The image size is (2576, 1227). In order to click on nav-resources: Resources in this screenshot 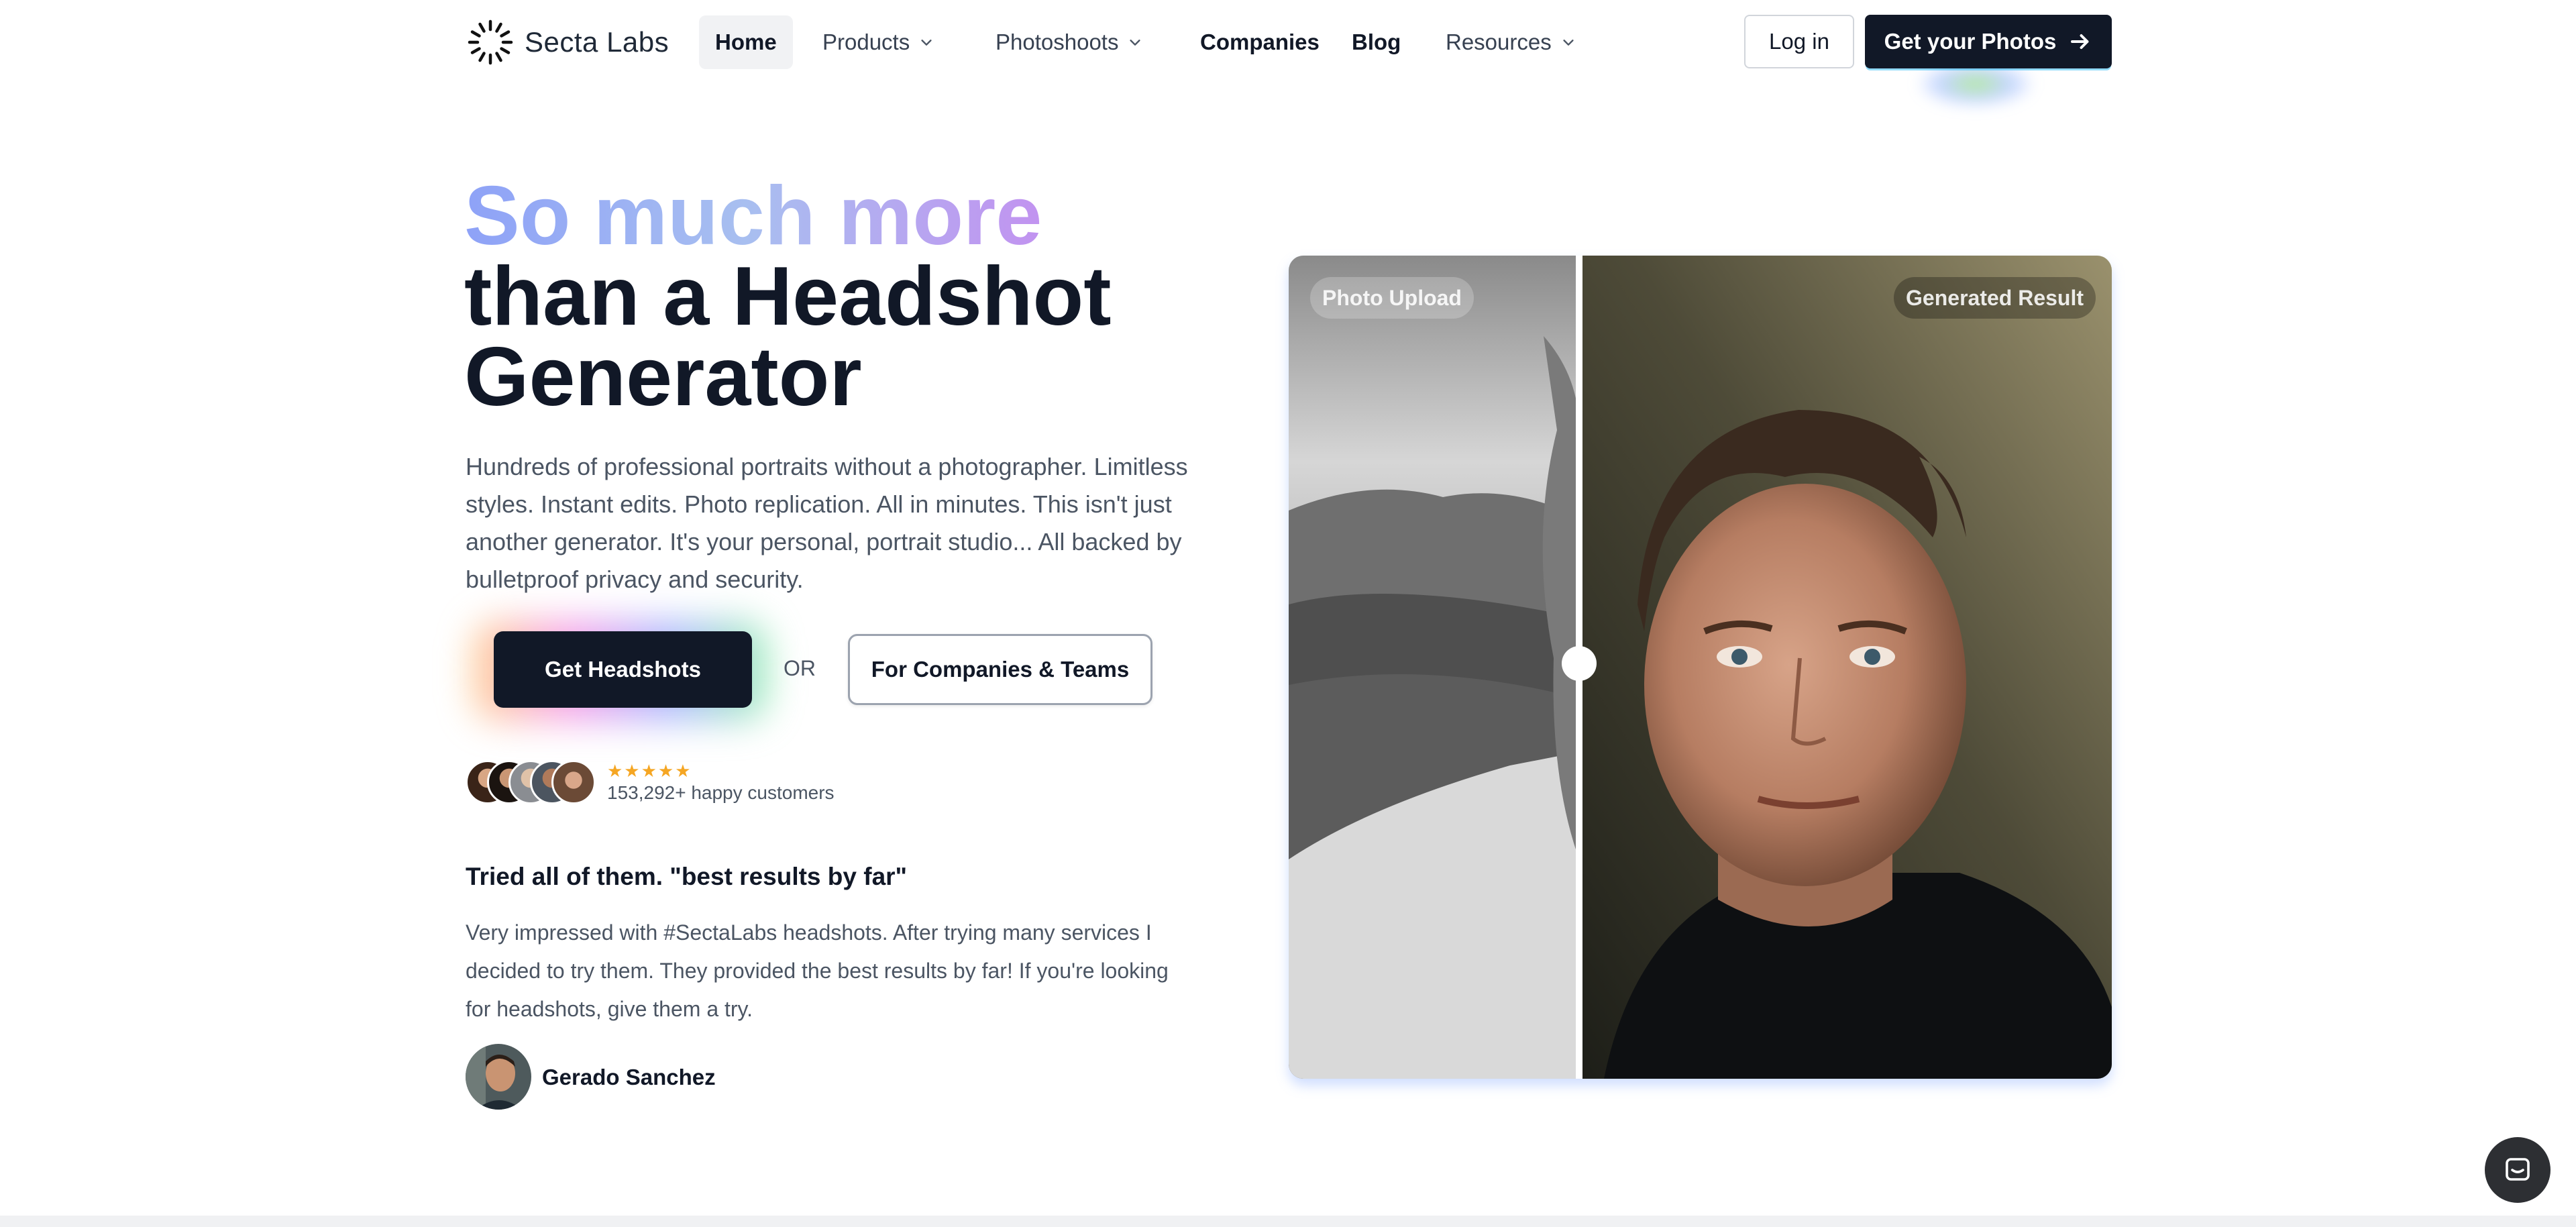, I will do `click(1511, 42)`.